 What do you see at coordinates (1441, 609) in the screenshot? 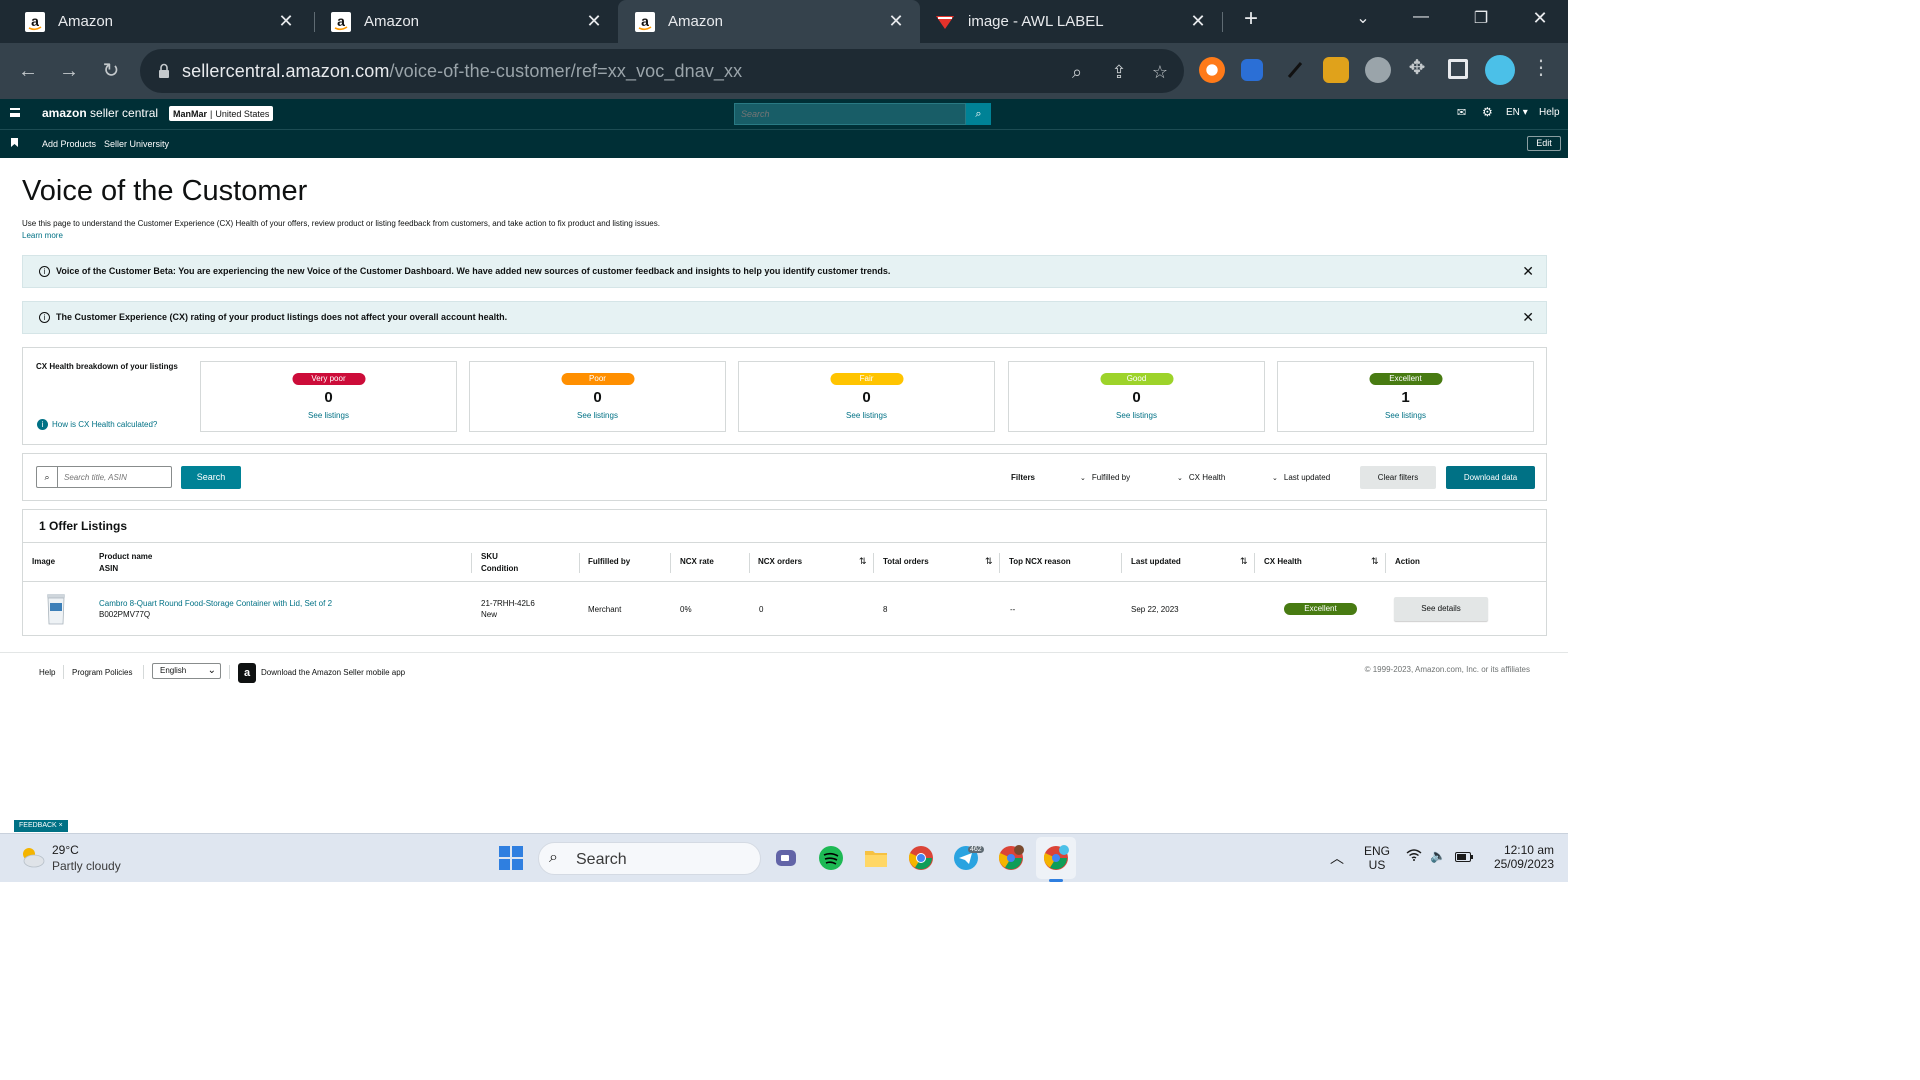
I see `see-details-button: See details` at bounding box center [1441, 609].